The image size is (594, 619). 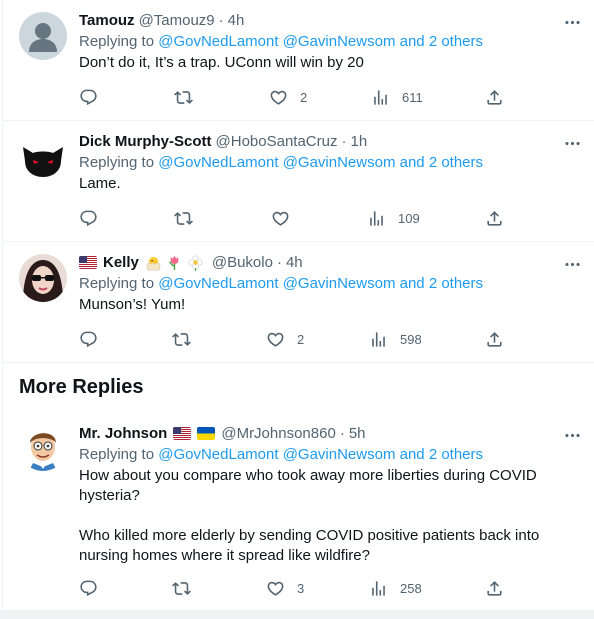 I want to click on tweet-header: Dick Murphy-Scott @HoboSantaCruz · 1h, so click(x=328, y=141).